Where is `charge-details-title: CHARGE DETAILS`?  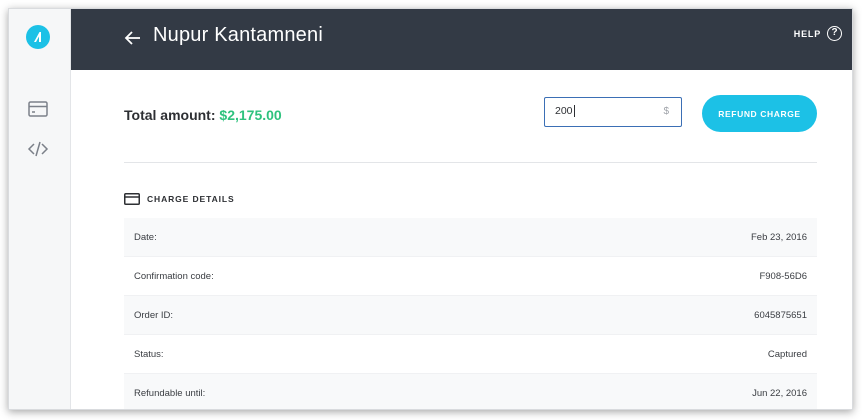 charge-details-title: CHARGE DETAILS is located at coordinates (191, 199).